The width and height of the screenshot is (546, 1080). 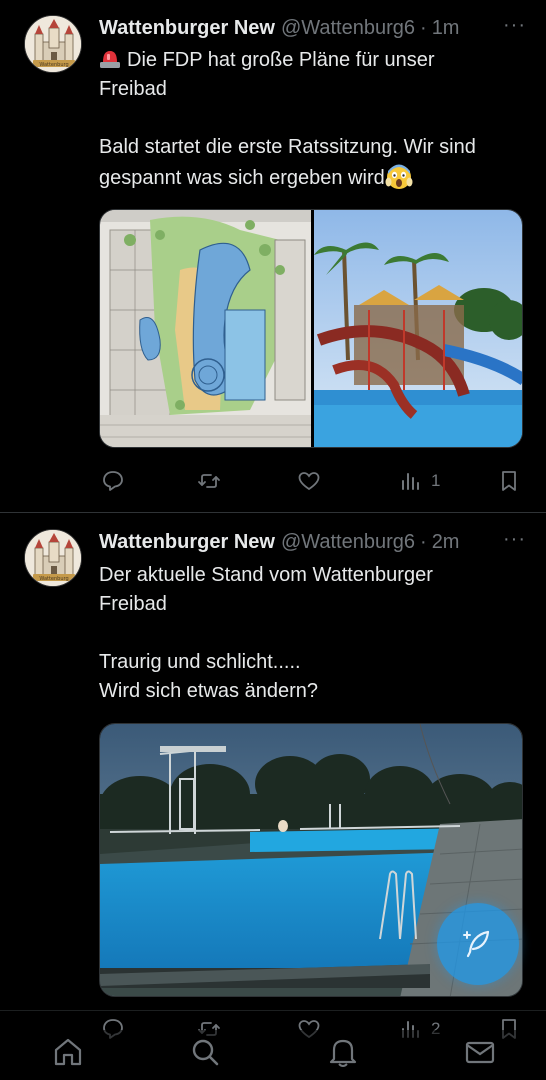 I want to click on bookmark-button, so click(x=509, y=481).